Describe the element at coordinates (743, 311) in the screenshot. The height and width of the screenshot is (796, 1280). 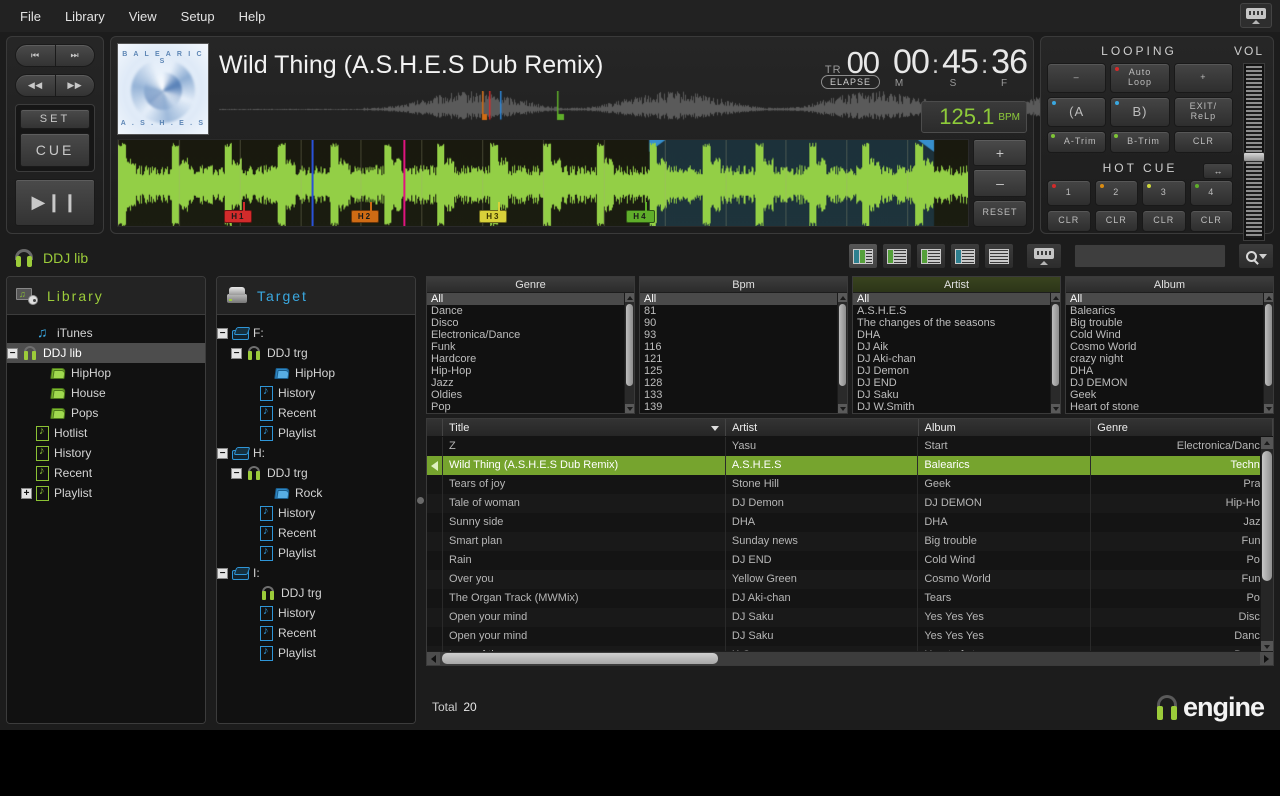
I see `filter-item: 81` at that location.